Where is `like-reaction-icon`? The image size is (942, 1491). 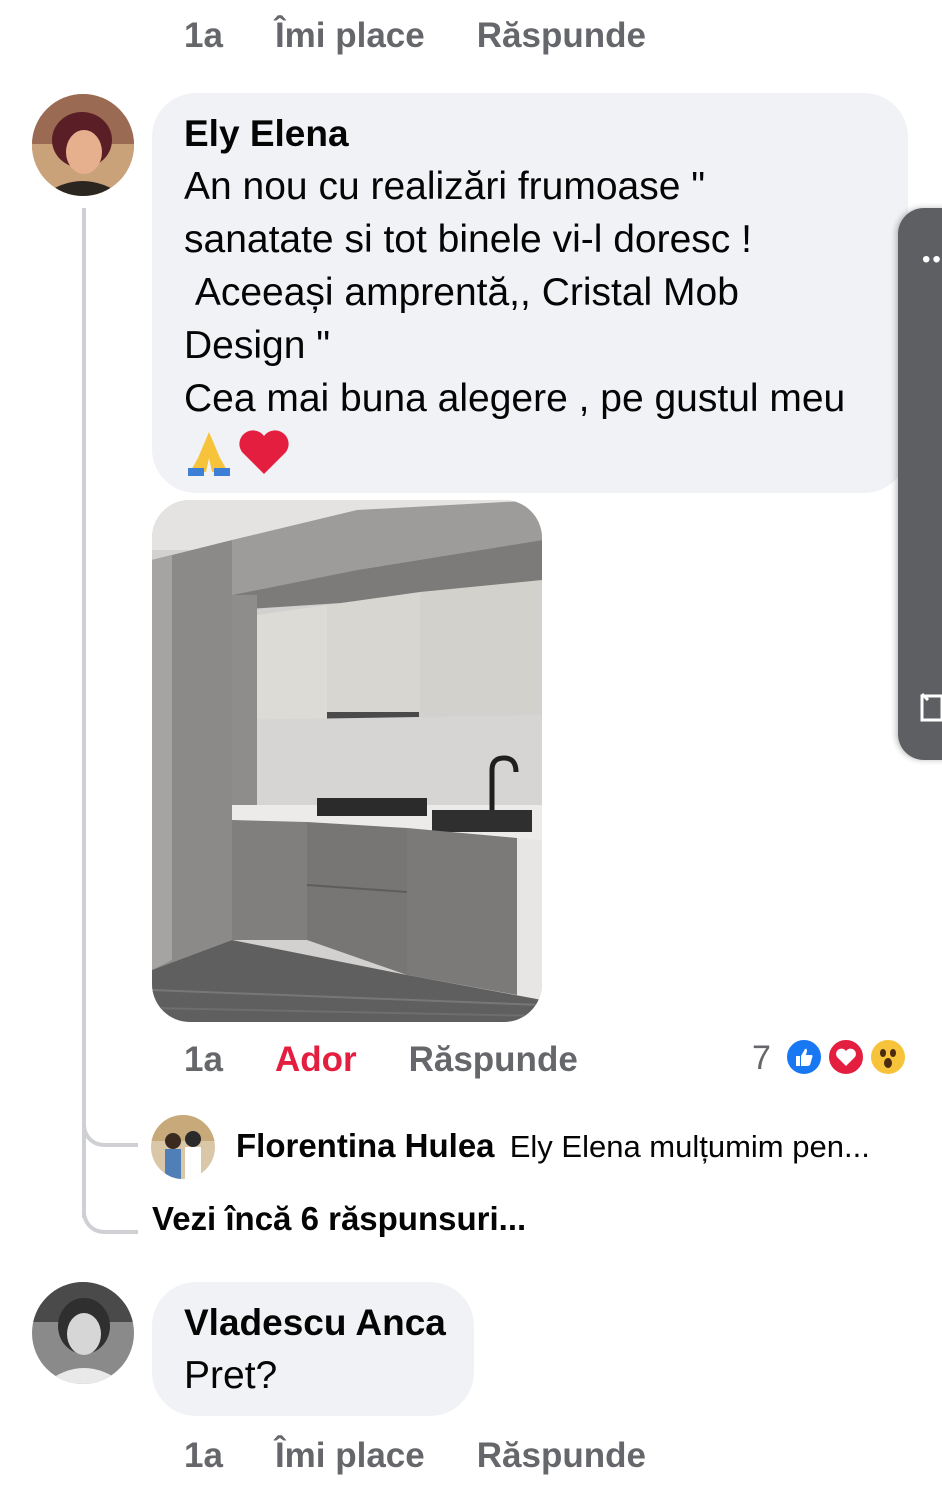 like-reaction-icon is located at coordinates (804, 1057).